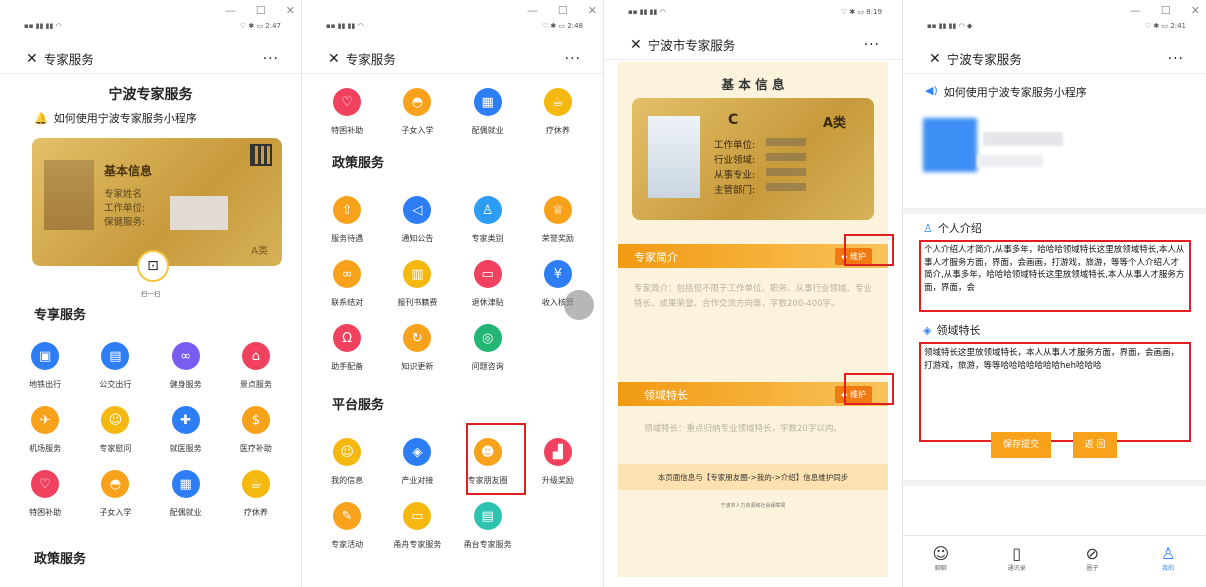 Image resolution: width=1206 pixels, height=587 pixels. I want to click on grid-item-stairs: ▟ 升级奖励, so click(558, 462).